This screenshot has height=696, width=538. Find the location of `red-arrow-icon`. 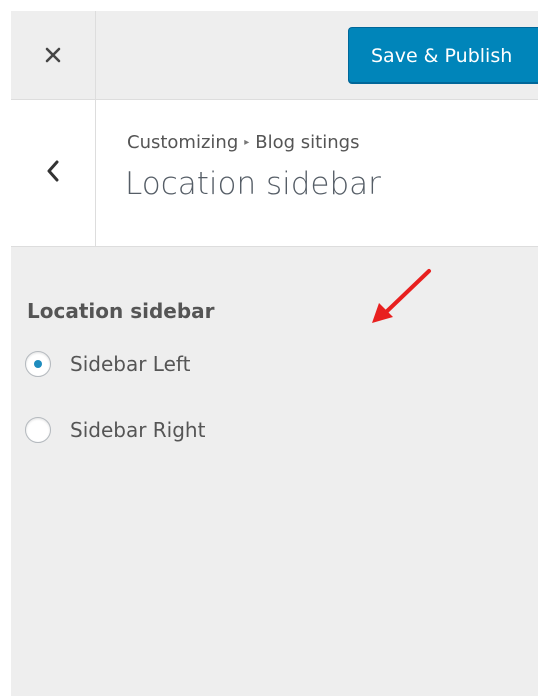

red-arrow-icon is located at coordinates (401, 298).